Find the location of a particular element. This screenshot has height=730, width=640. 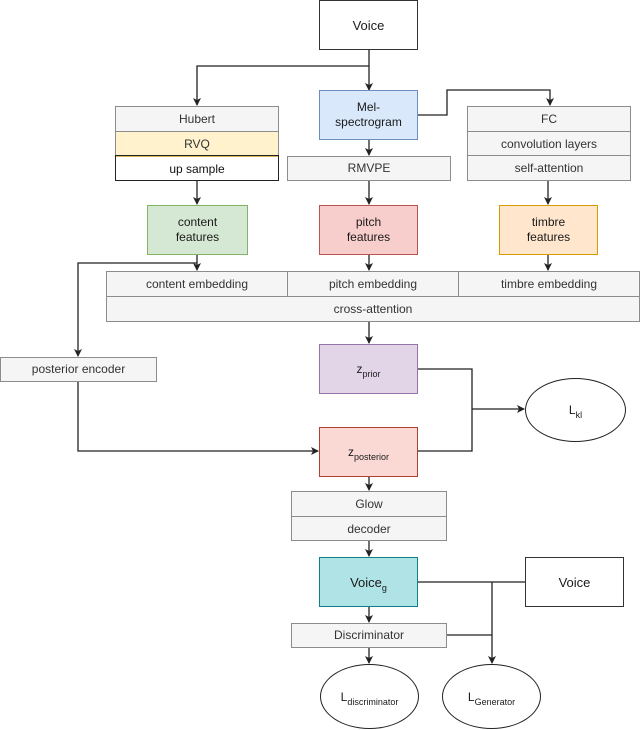

content-features-node: content features is located at coordinates (197, 230).